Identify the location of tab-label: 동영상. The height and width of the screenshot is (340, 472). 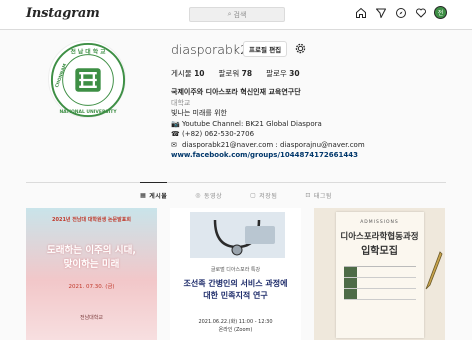
(213, 196).